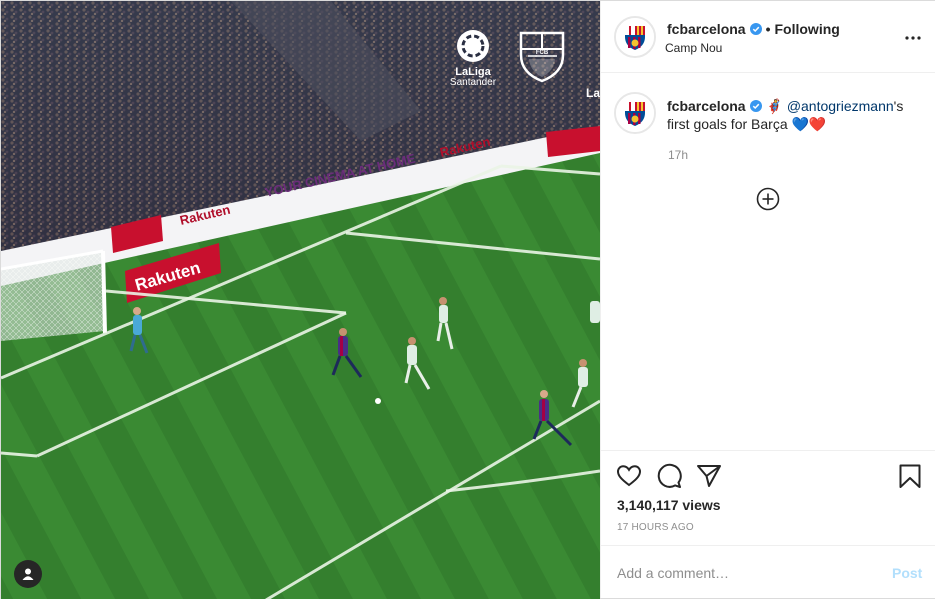 This screenshot has height=599, width=935. What do you see at coordinates (593, 93) in the screenshot?
I see `corner-overlay-text: La` at bounding box center [593, 93].